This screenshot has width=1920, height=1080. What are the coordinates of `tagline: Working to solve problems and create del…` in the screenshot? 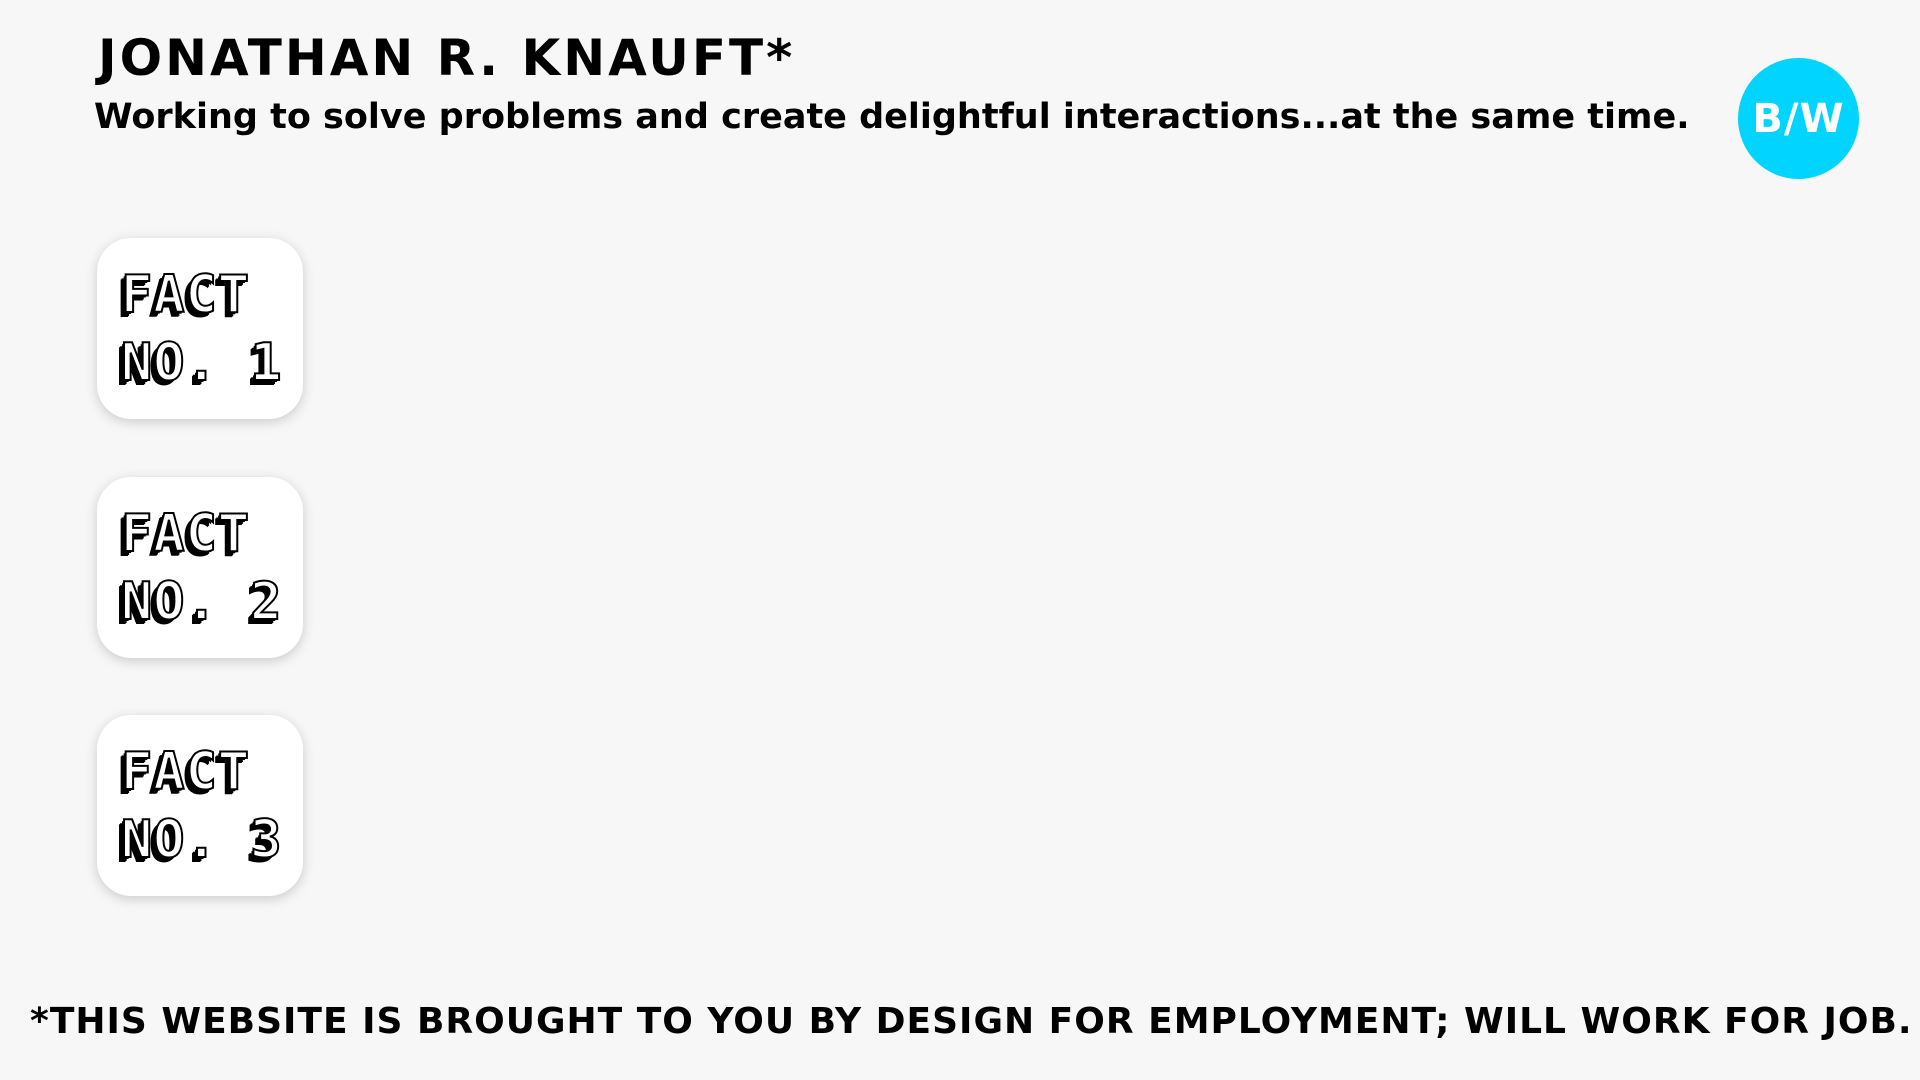 It's located at (892, 117).